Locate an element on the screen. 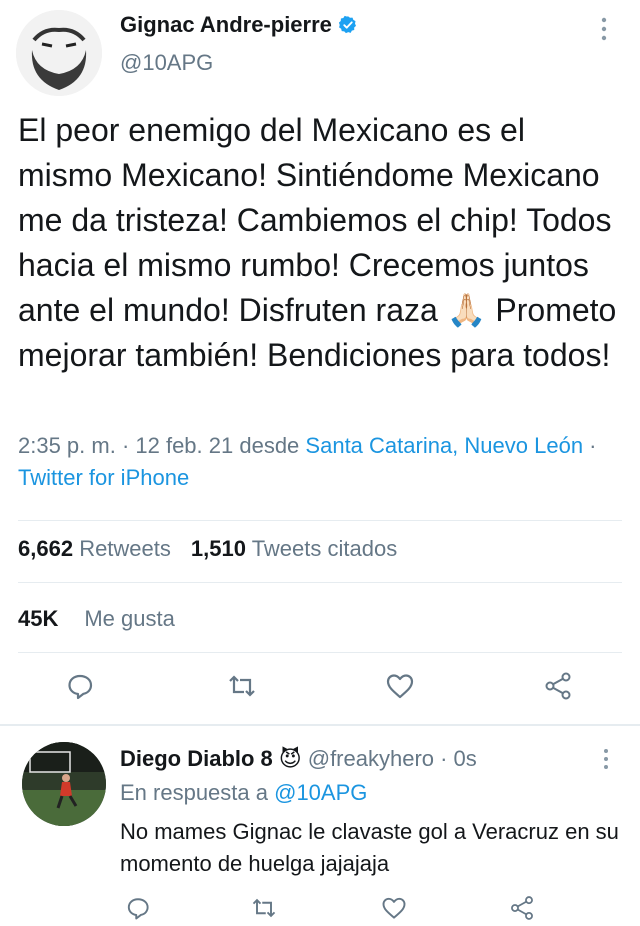  likes-count: 45K is located at coordinates (38, 618).